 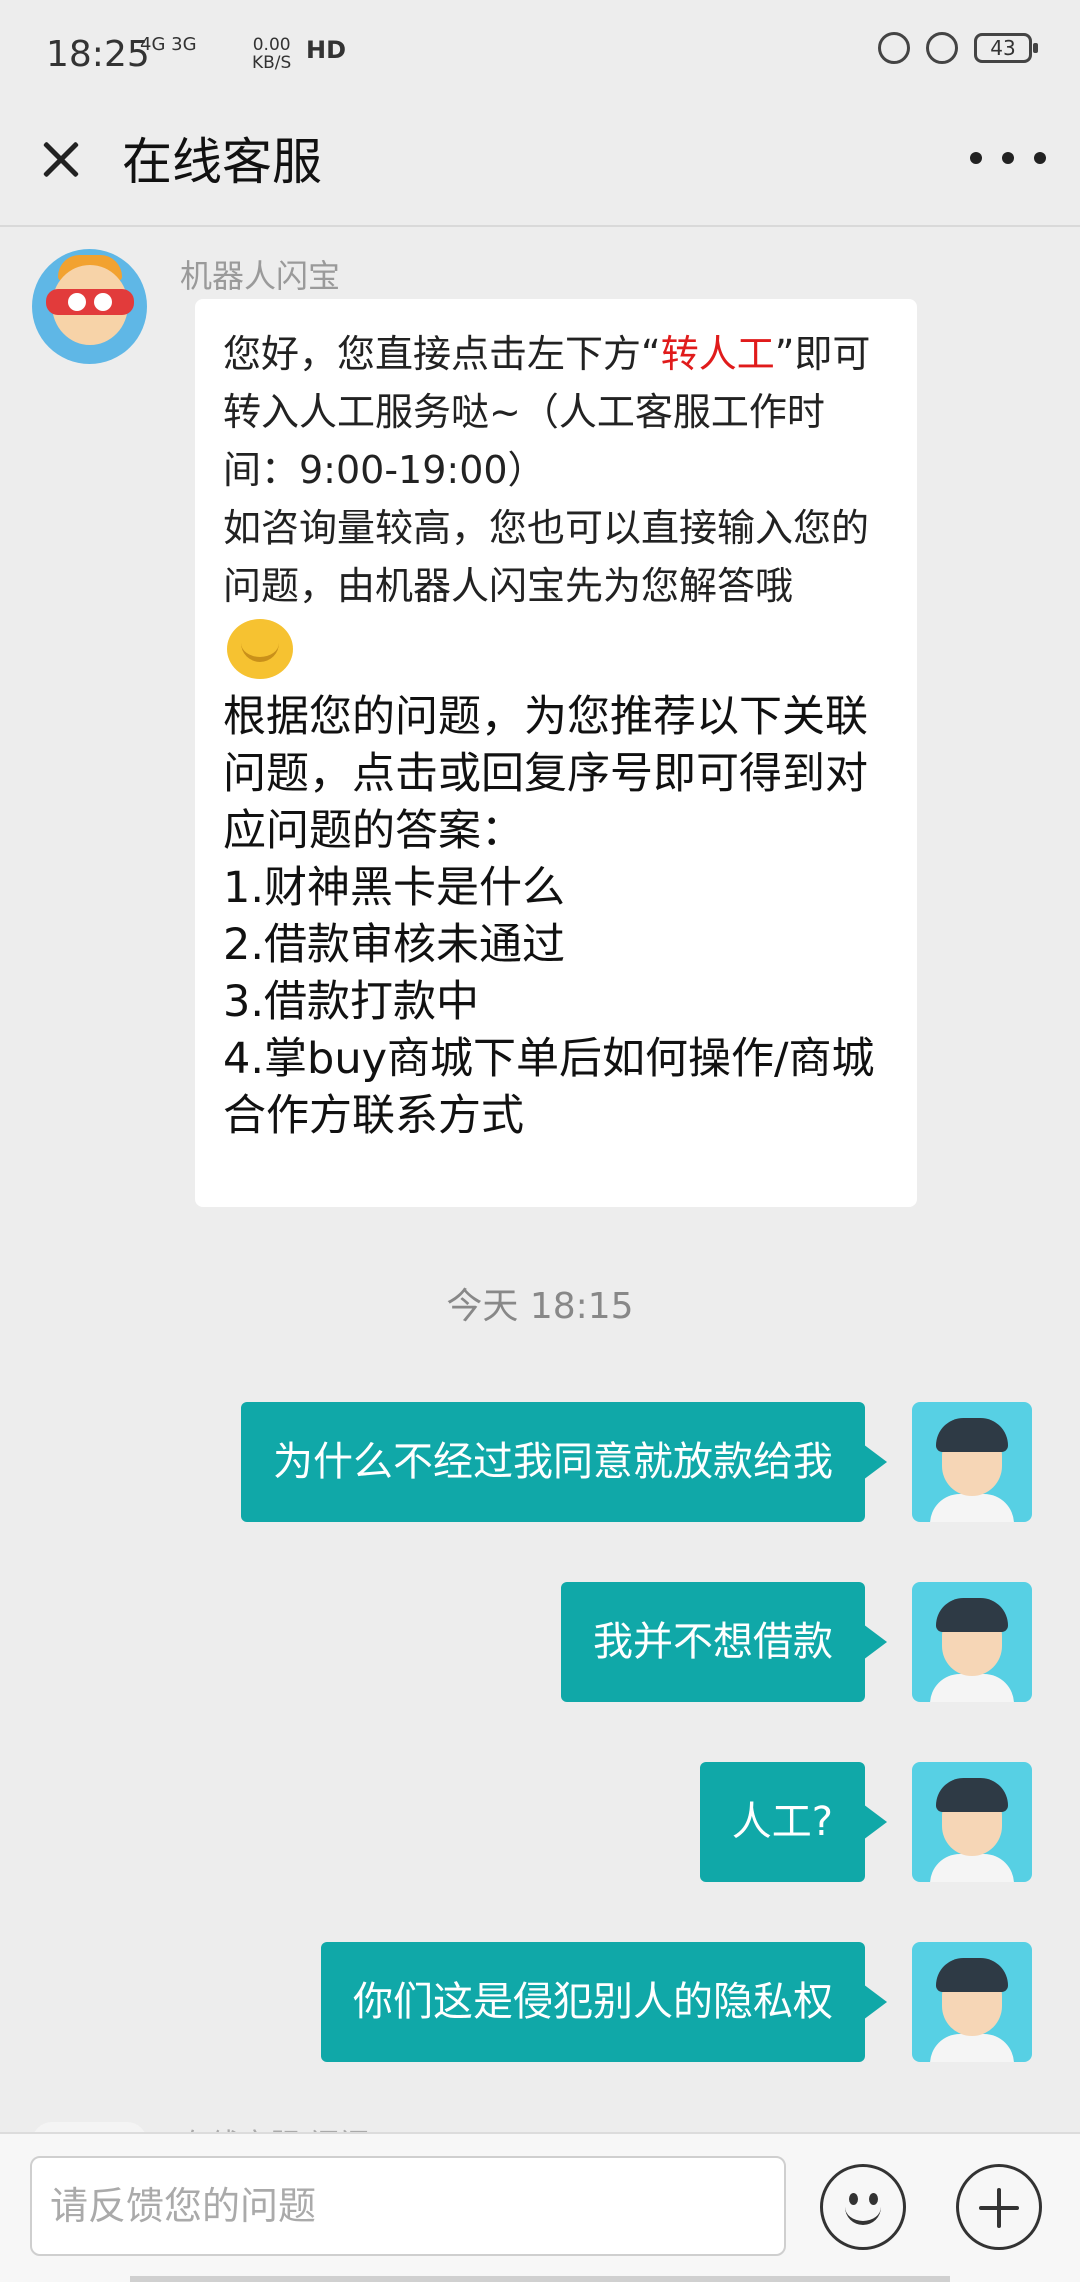 What do you see at coordinates (540, 55) in the screenshot?
I see `status-bar: 18:25 4G 3G 0.00 KB/S HD 43` at bounding box center [540, 55].